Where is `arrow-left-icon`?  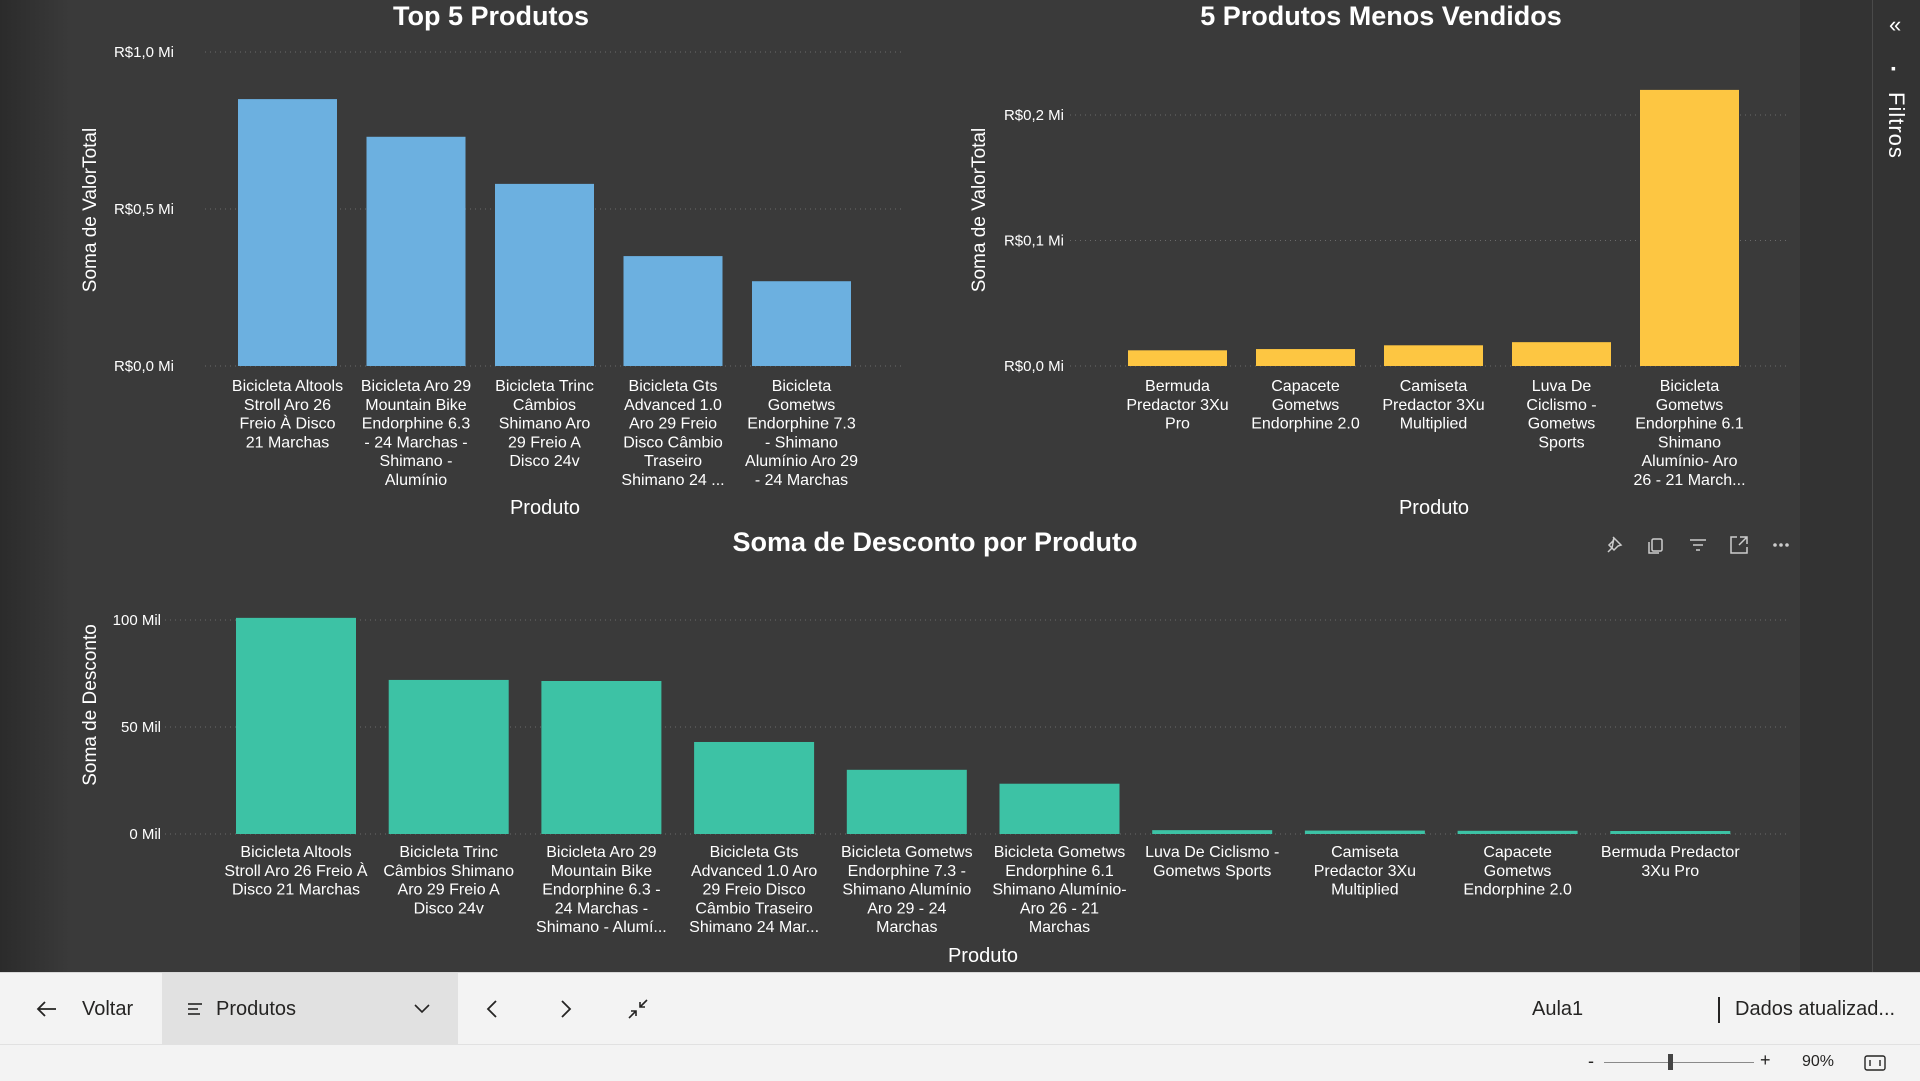 arrow-left-icon is located at coordinates (46, 1009).